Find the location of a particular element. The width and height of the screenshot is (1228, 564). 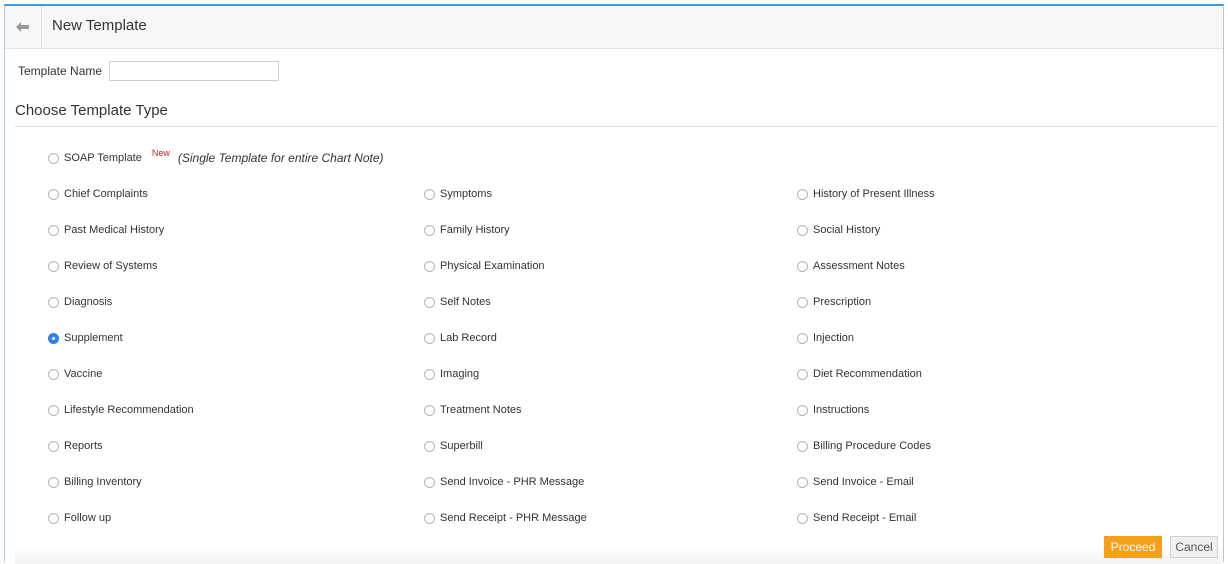

back-button is located at coordinates (23, 27).